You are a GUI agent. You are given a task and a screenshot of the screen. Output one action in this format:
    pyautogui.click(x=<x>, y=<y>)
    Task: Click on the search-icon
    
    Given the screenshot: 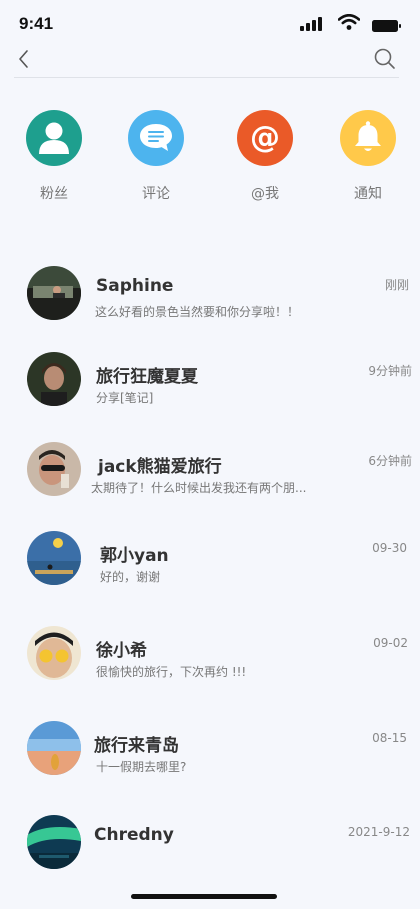 What is the action you would take?
    pyautogui.click(x=384, y=58)
    